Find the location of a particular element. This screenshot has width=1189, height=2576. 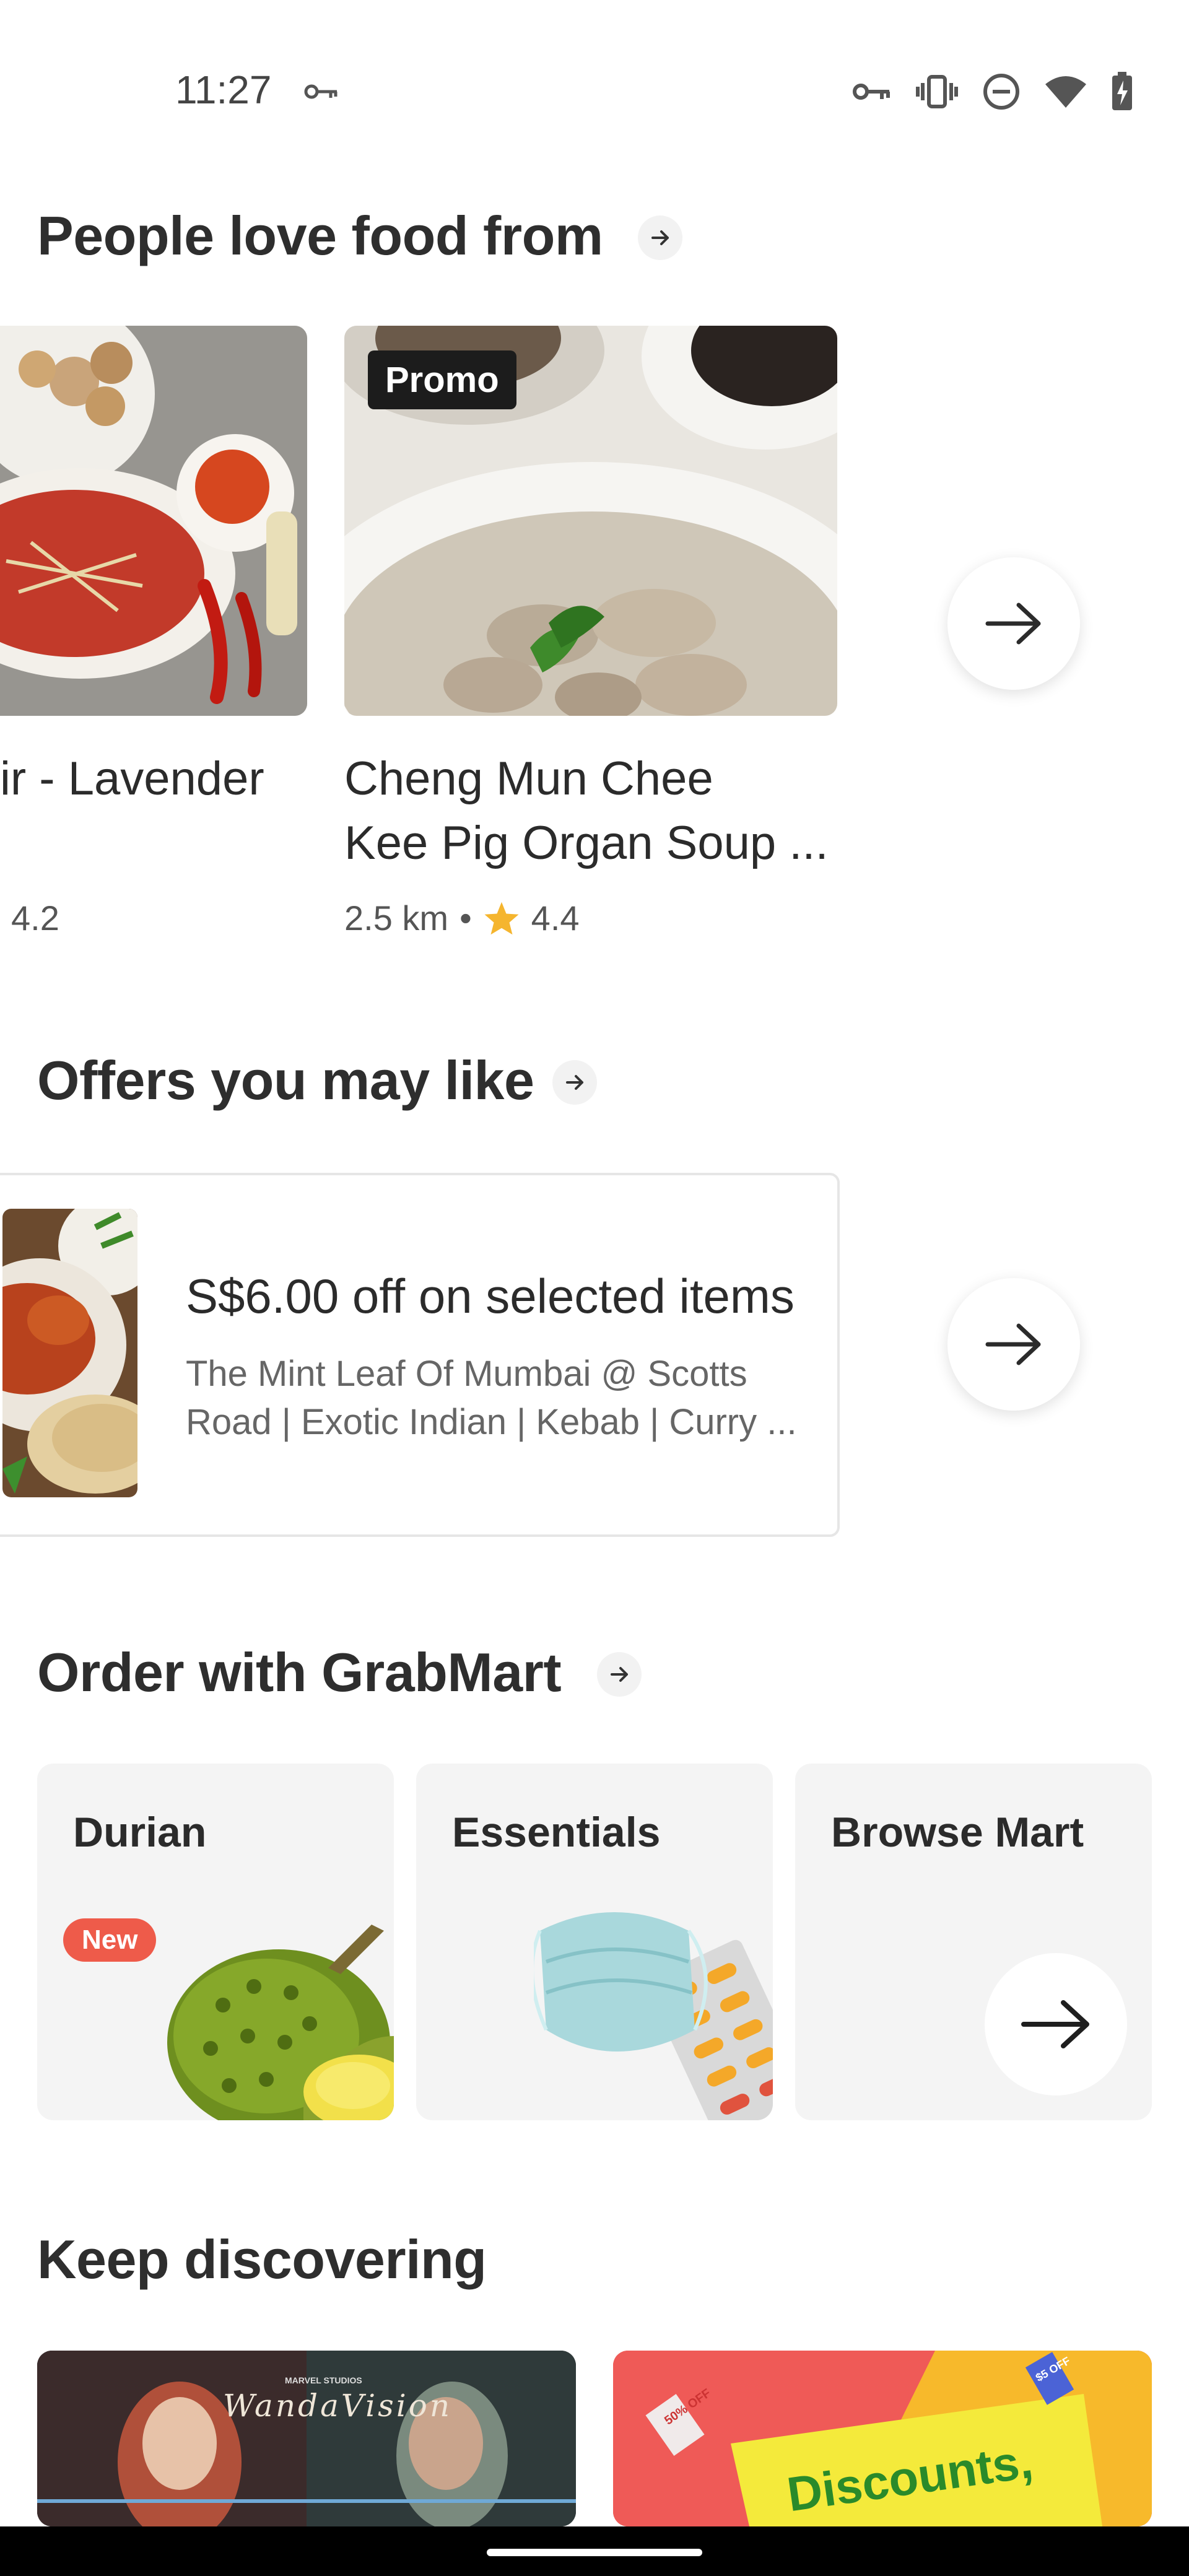

offer-image is located at coordinates (69, 1353).